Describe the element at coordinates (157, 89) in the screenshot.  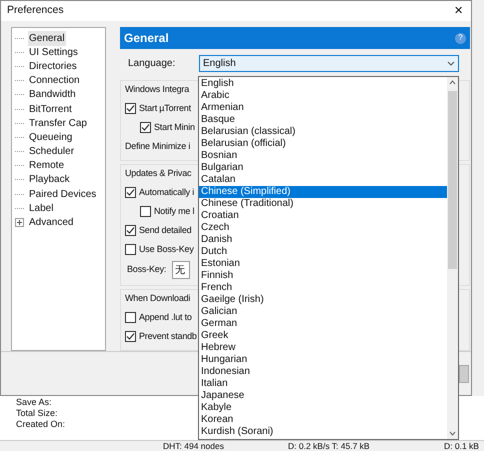
I see `group-title: Windows Integra` at that location.